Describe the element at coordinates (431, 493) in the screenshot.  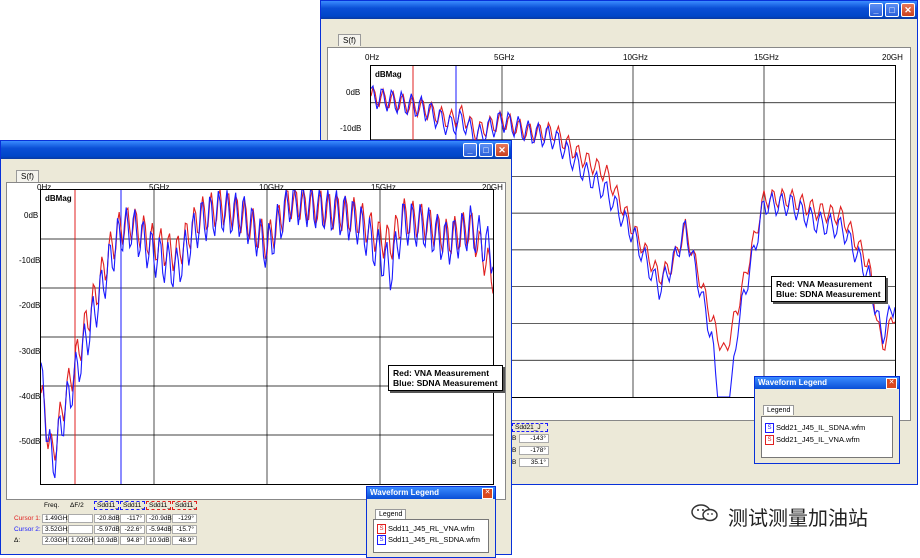
I see `front-legend-title: Waveform Legend` at that location.